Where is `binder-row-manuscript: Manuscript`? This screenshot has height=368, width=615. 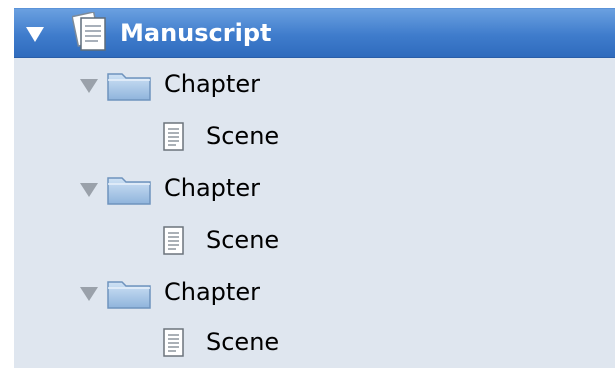 binder-row-manuscript: Manuscript is located at coordinates (314, 33).